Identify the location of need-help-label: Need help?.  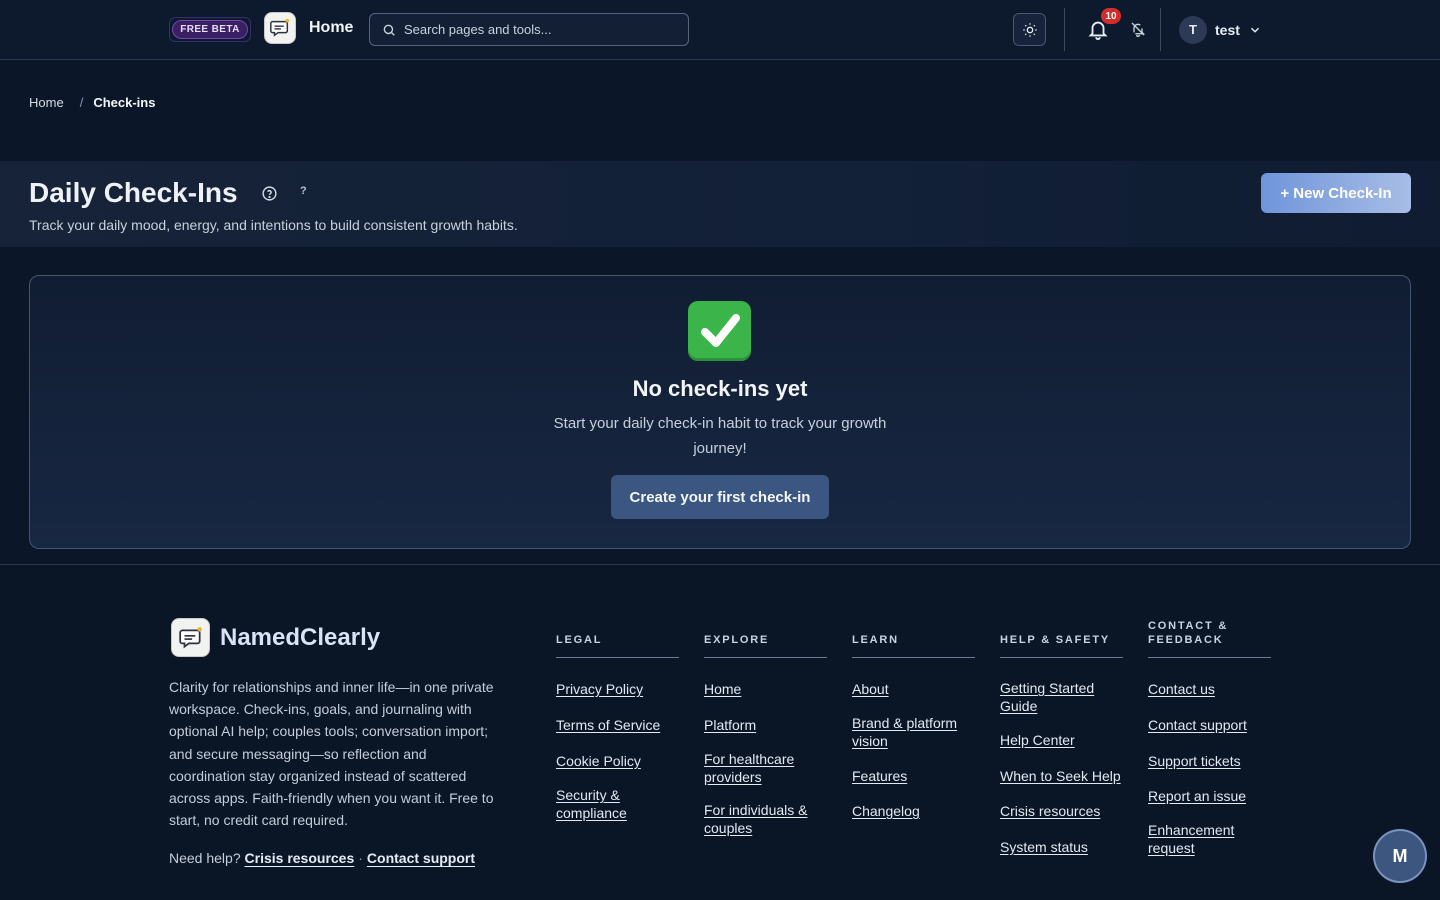
(205, 858).